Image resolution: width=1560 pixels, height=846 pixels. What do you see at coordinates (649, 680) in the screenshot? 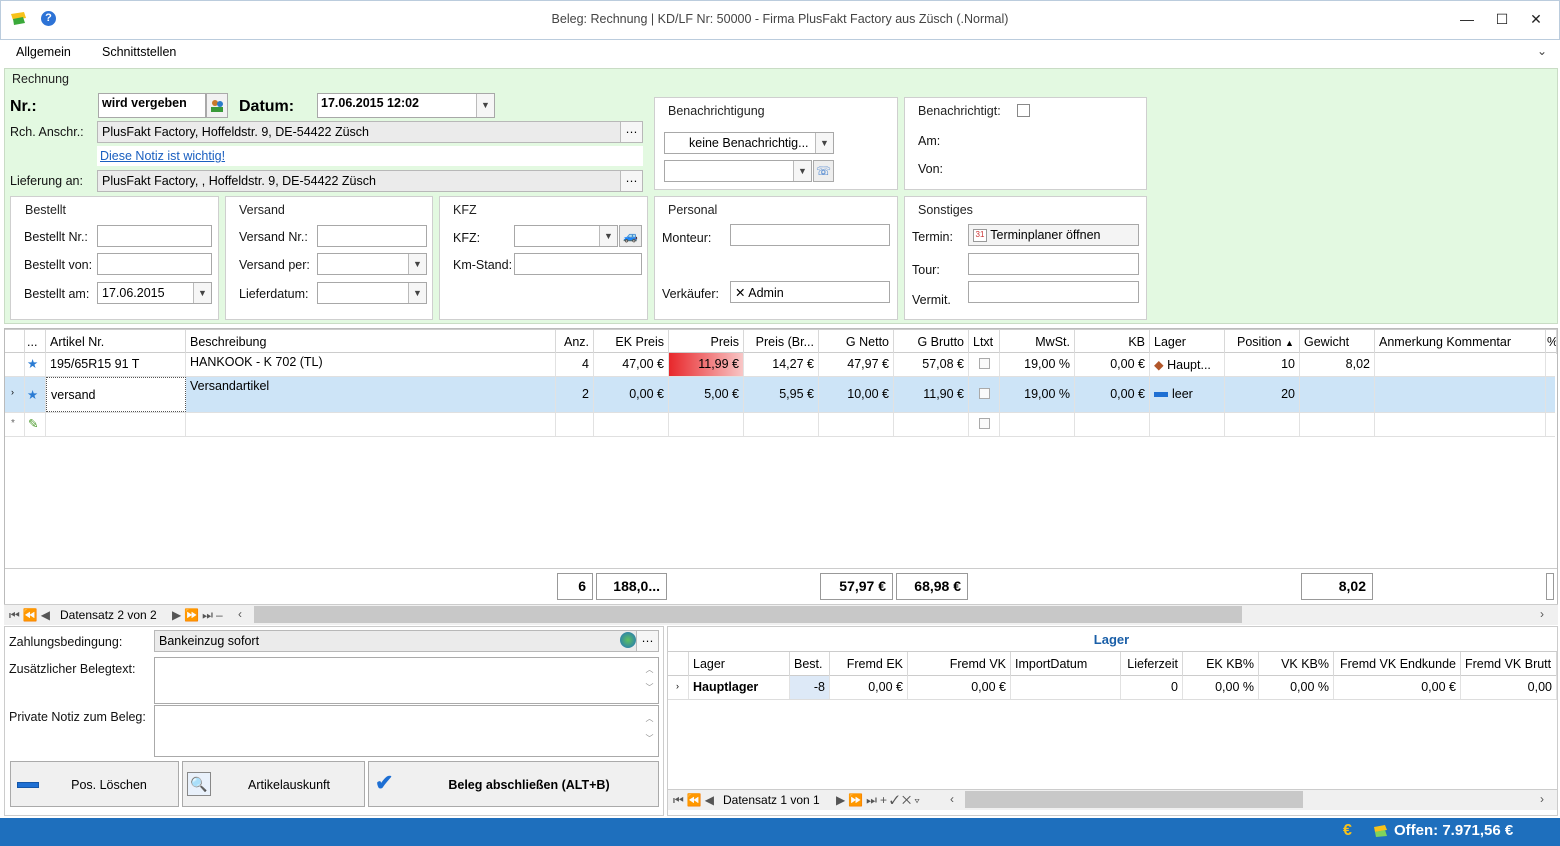
I see `textarea-scrollbar: ︿ ﹀` at bounding box center [649, 680].